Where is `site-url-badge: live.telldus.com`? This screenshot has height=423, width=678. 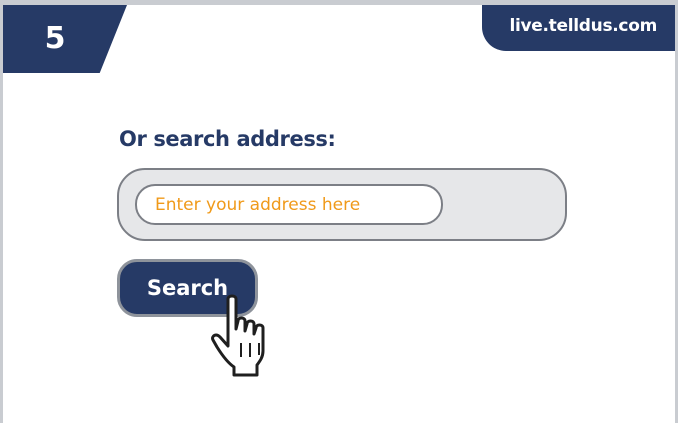
site-url-badge: live.telldus.com is located at coordinates (578, 28).